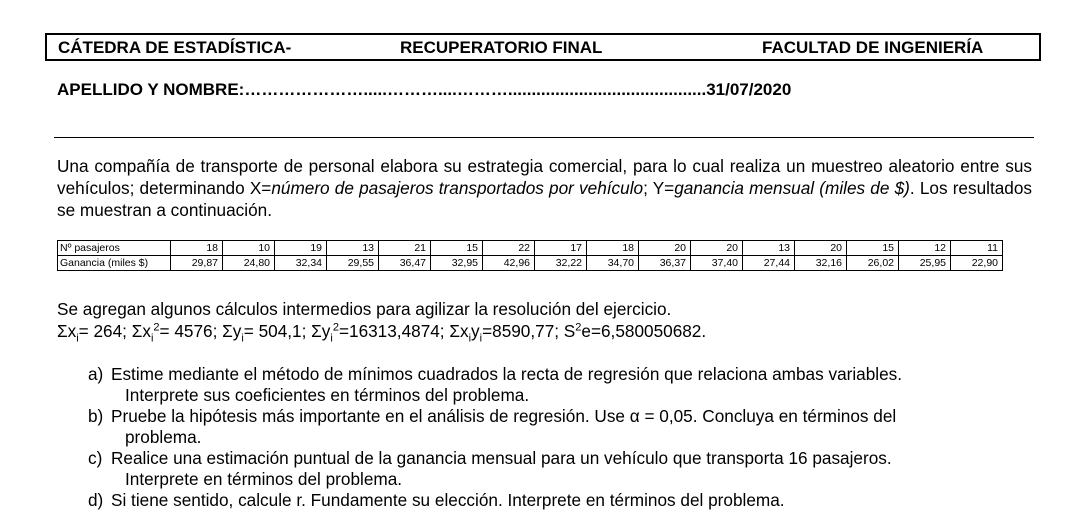  I want to click on header-department: CÁTEDRA DE ESTADÍSTICA-, so click(175, 47).